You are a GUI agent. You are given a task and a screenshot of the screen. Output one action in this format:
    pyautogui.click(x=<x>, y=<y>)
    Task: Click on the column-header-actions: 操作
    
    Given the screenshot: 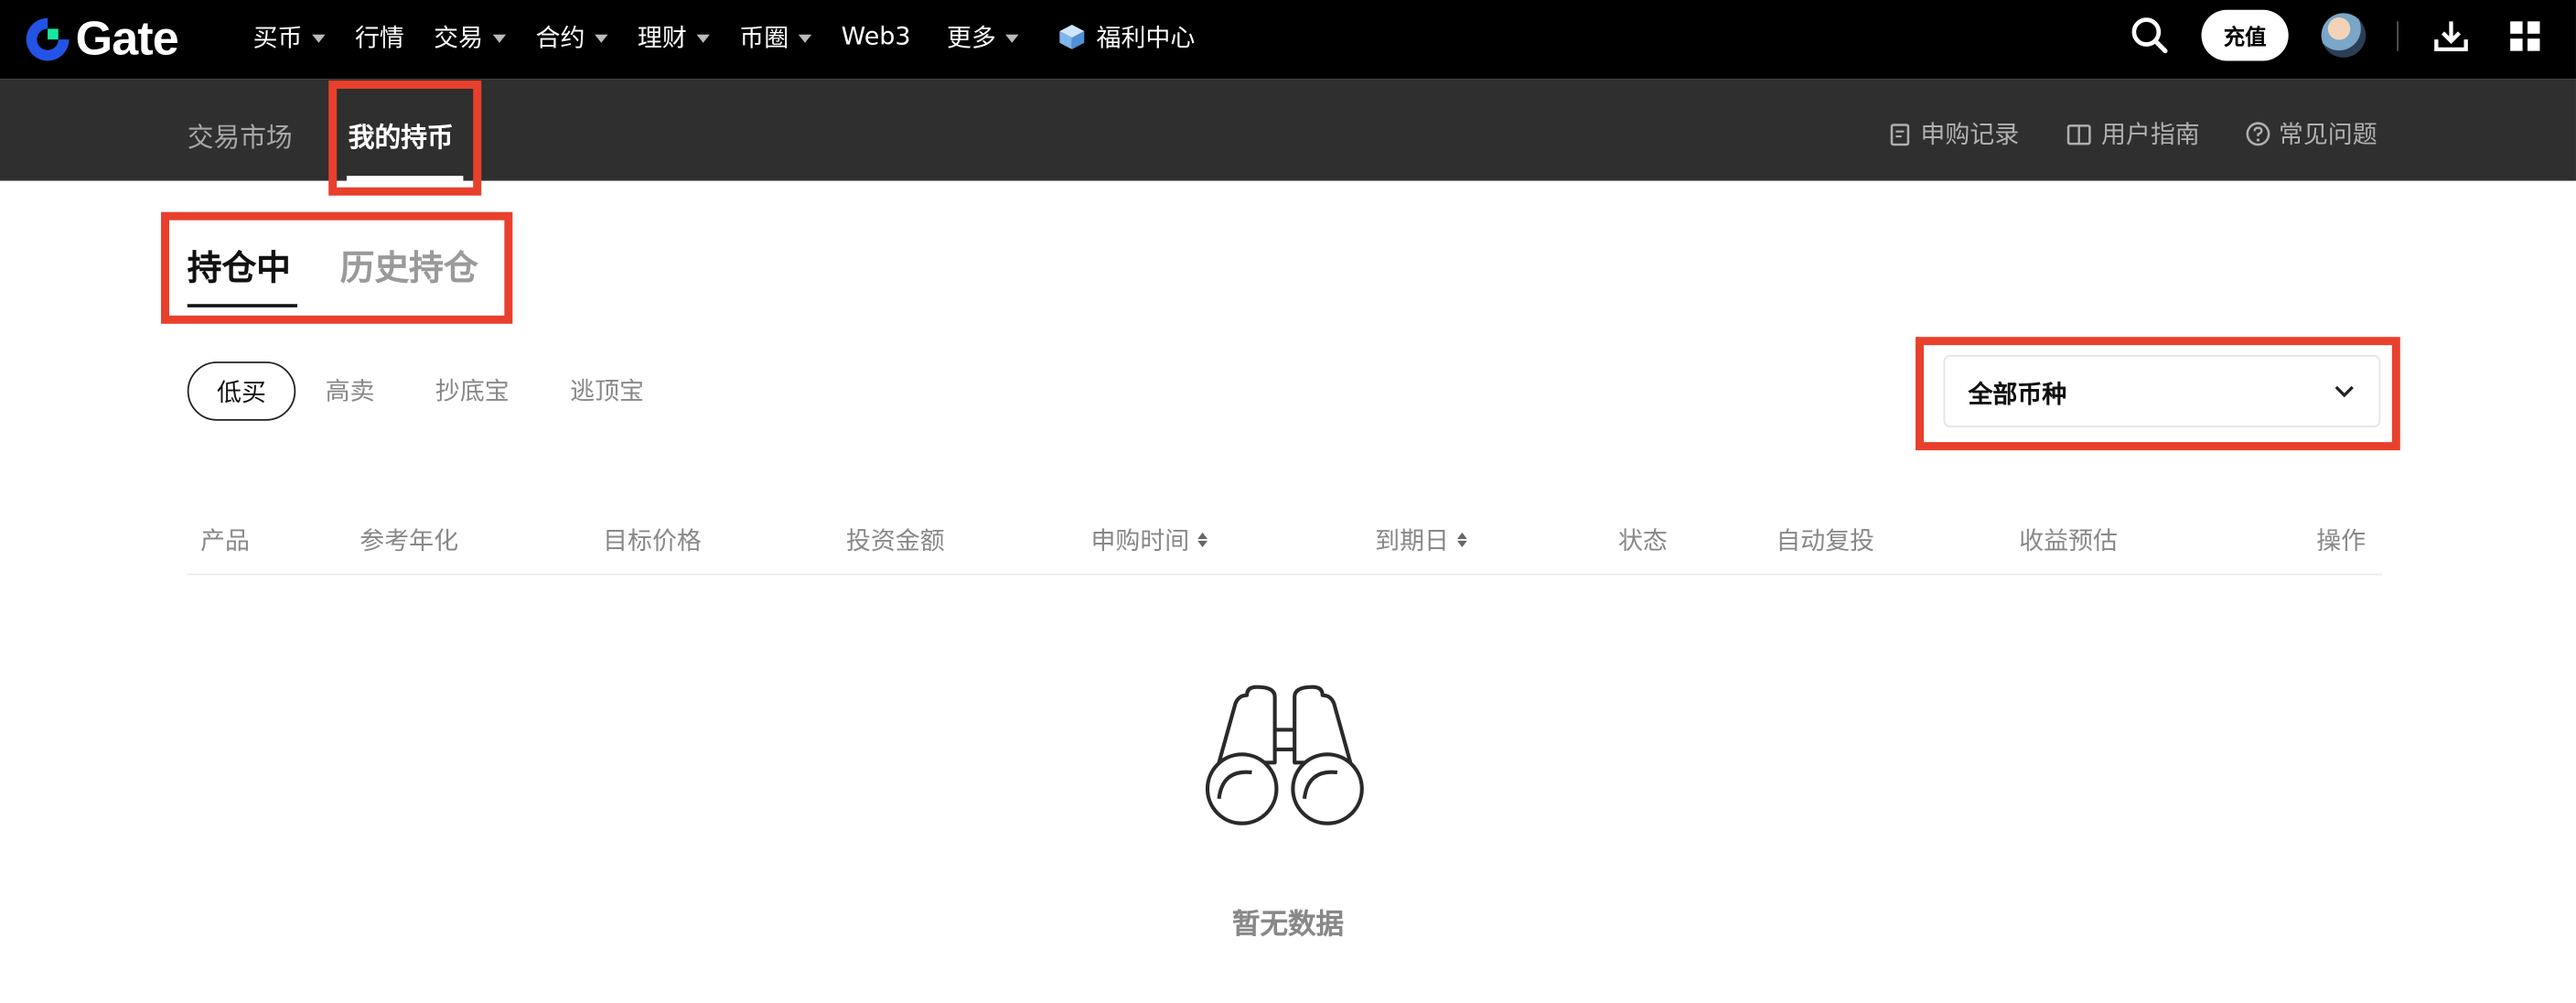 What is the action you would take?
    pyautogui.click(x=2341, y=540)
    